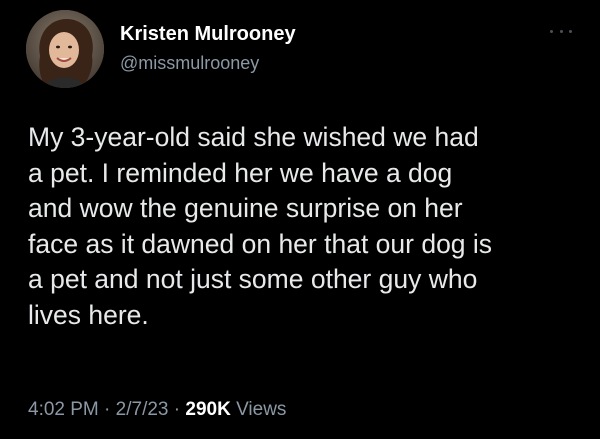 The width and height of the screenshot is (600, 439). Describe the element at coordinates (245, 208) in the screenshot. I see `tweet-text-line: and wow the genuine surprise on her` at that location.